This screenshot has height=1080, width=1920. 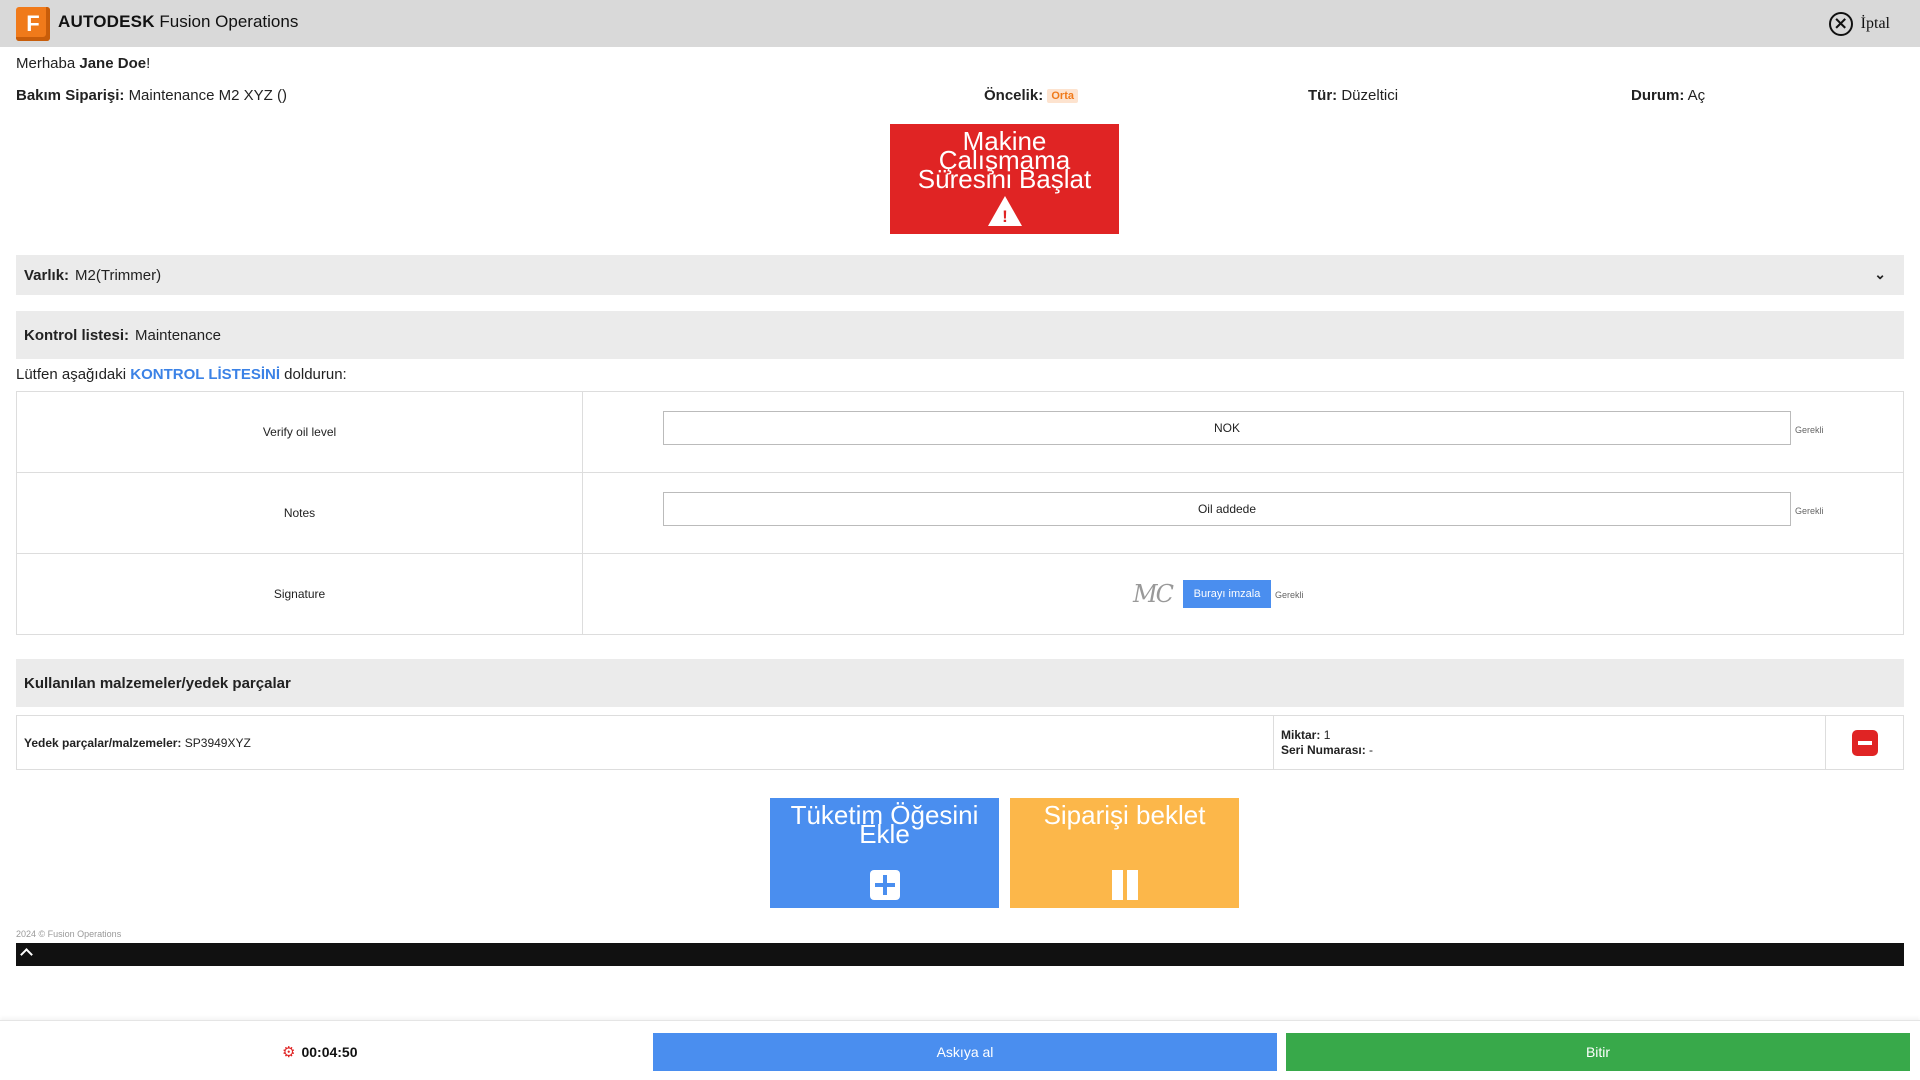 What do you see at coordinates (1062, 96) in the screenshot?
I see `priority-badge: Orta` at bounding box center [1062, 96].